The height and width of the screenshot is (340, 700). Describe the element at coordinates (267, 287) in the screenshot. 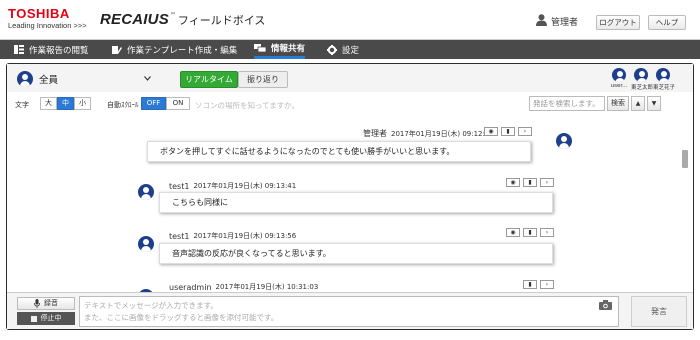

I see `message-time: 2017年01月19日(木) 10:31:03` at that location.